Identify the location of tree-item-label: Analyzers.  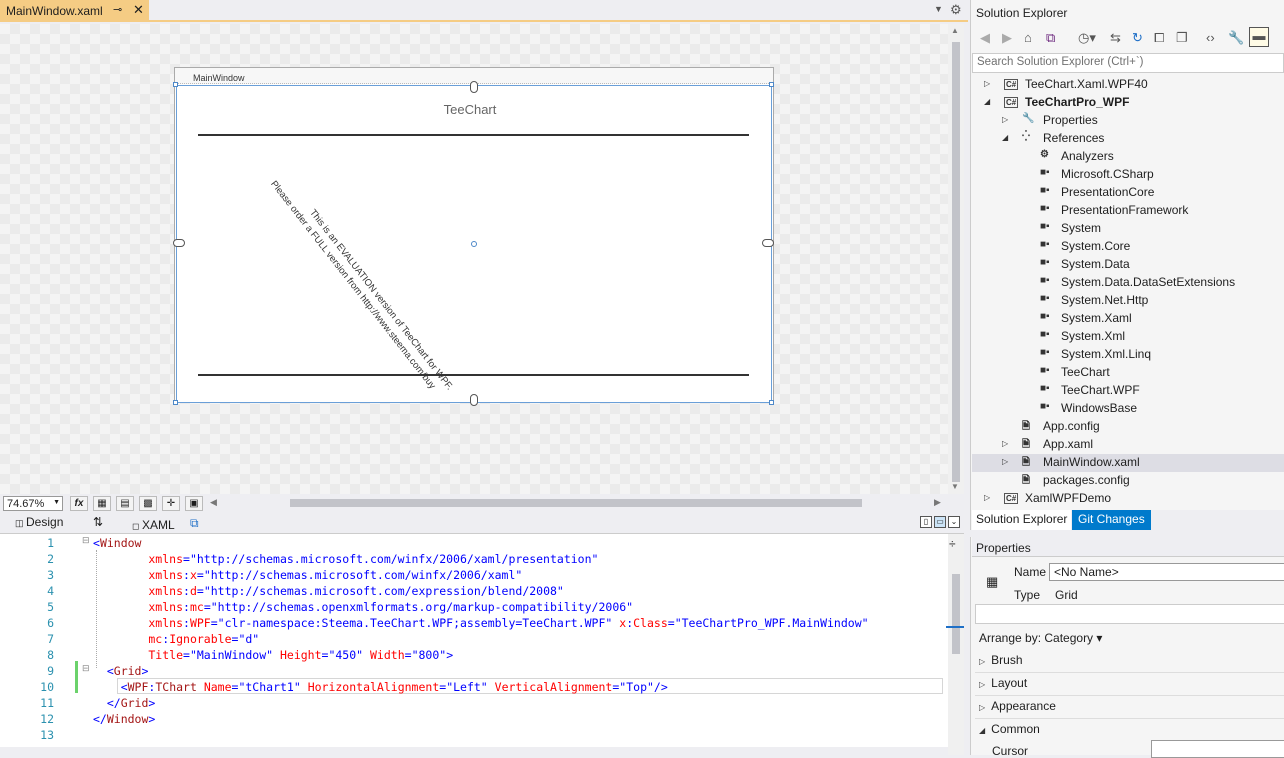
(1087, 156).